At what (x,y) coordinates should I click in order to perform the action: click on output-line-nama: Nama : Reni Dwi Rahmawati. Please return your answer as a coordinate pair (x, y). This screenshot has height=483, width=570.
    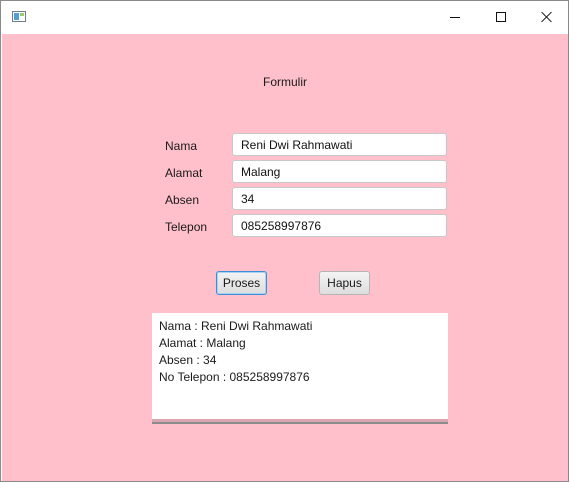
    Looking at the image, I should click on (236, 326).